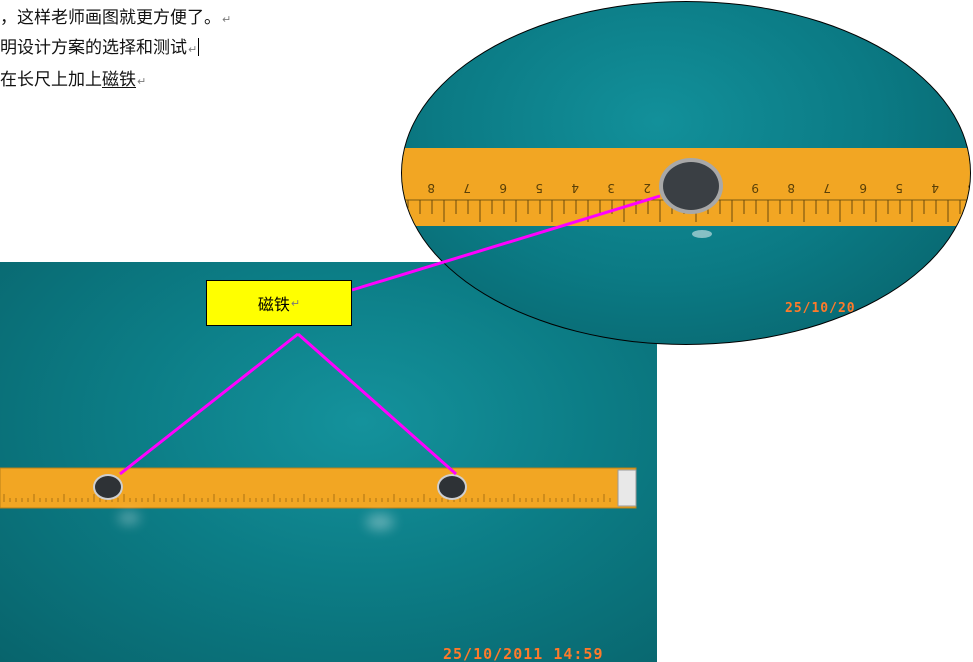 The image size is (973, 662). Describe the element at coordinates (627, 488) in the screenshot. I see `ruler-end-cap` at that location.